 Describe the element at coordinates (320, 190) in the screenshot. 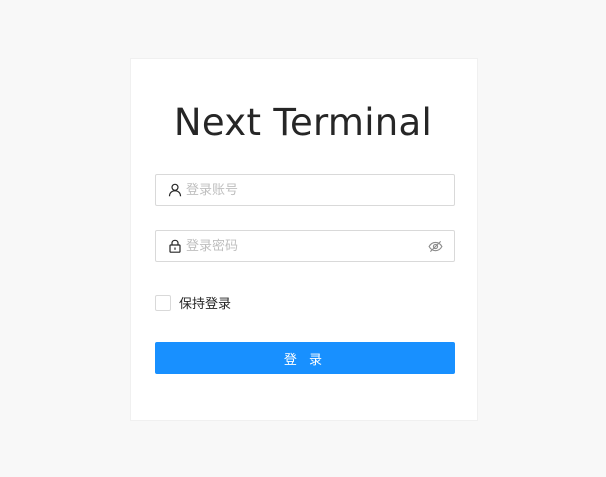

I see `username-input` at that location.